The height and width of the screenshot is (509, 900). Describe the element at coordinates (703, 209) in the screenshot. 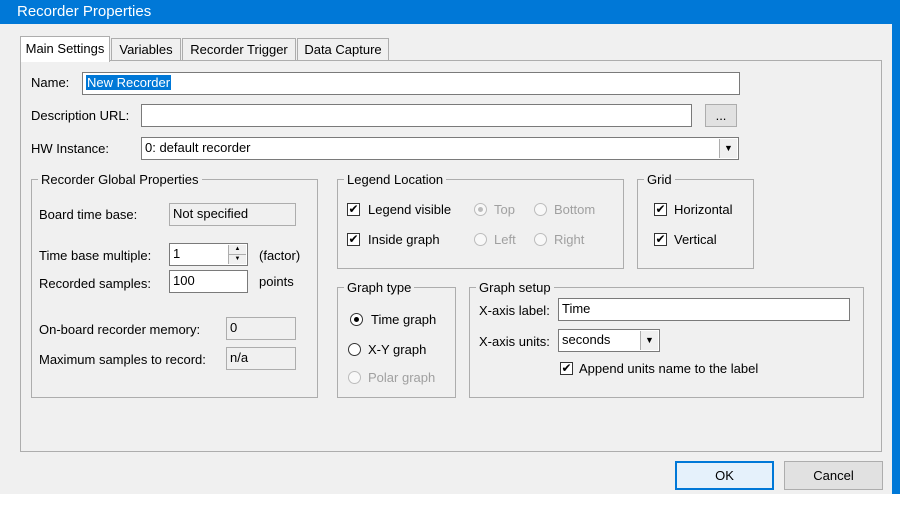

I see `grid-horizontal-label: Horizontal` at that location.